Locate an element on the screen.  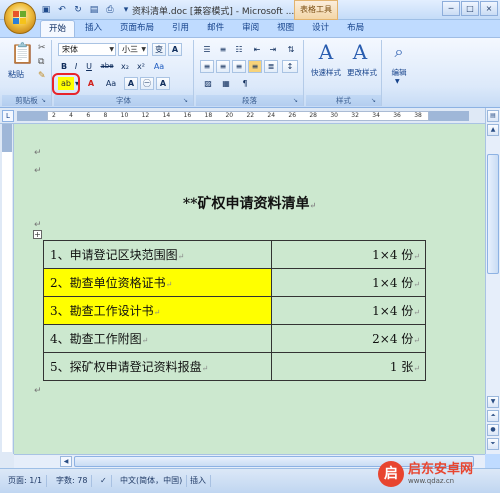
numbering-icon: ≡ is located at coordinates (223, 49).